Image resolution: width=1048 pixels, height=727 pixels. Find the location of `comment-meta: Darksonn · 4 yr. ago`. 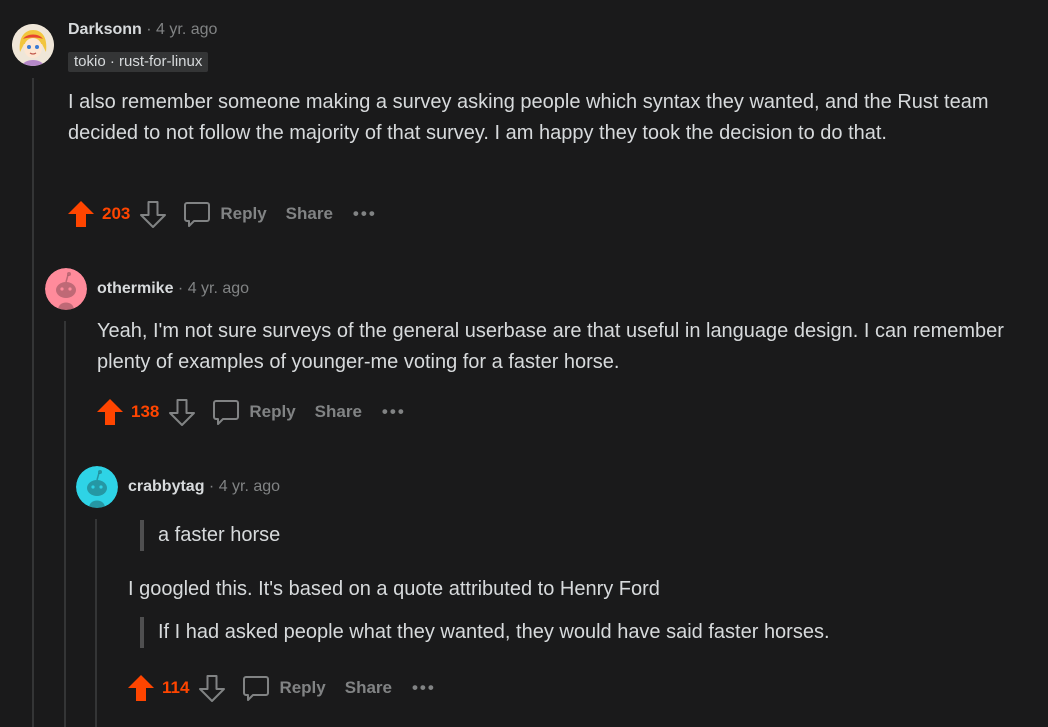

comment-meta: Darksonn · 4 yr. ago is located at coordinates (142, 30).